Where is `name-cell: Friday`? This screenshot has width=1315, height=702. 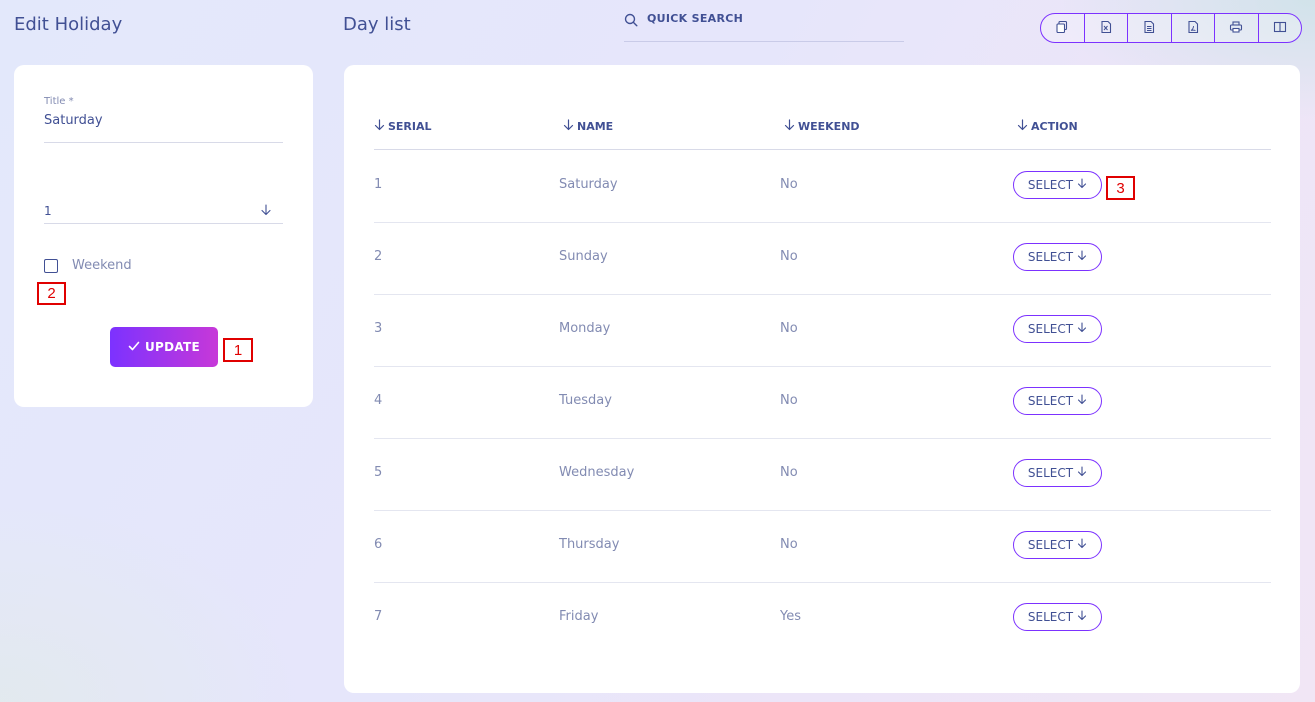 name-cell: Friday is located at coordinates (579, 616).